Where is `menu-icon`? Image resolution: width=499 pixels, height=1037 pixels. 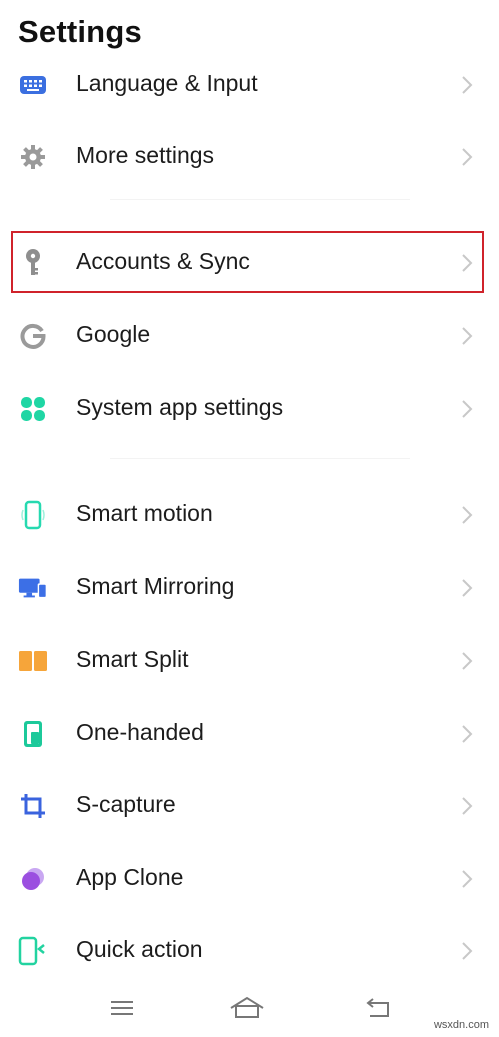
menu-icon is located at coordinates (122, 1008).